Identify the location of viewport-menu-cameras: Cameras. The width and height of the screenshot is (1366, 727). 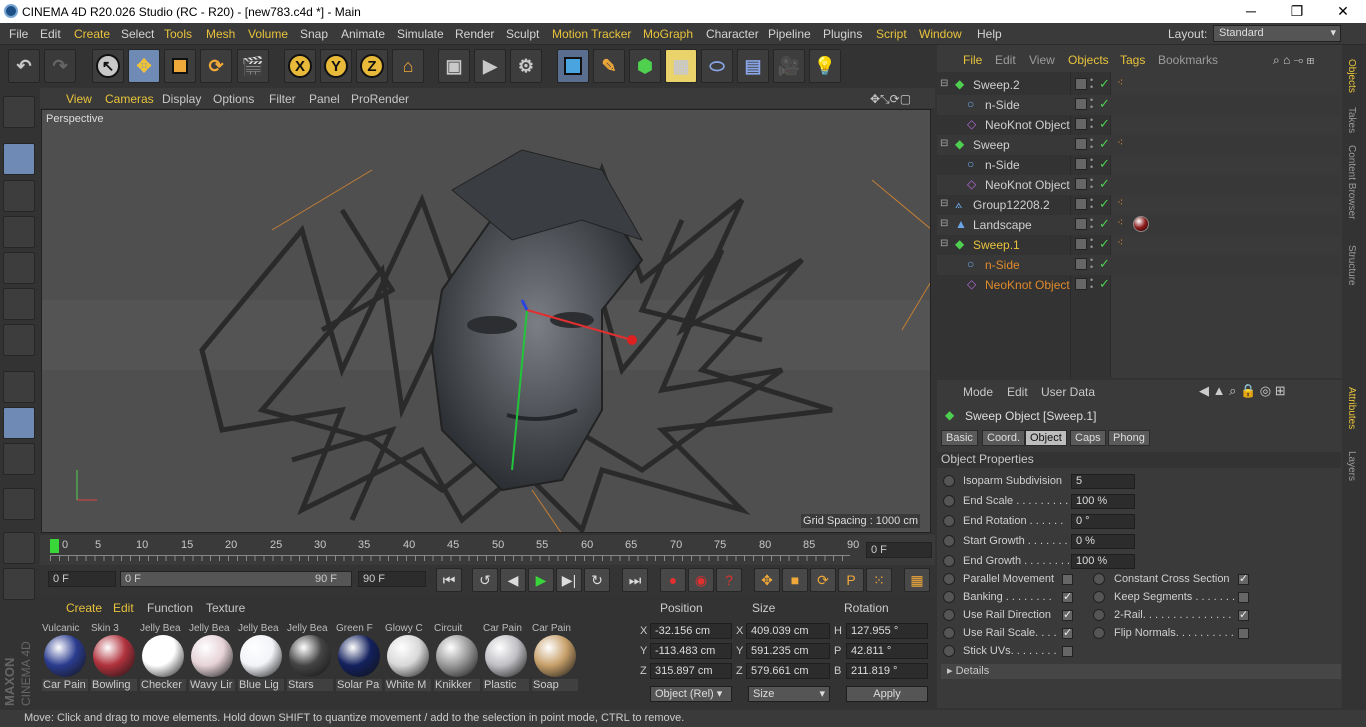
(129, 99).